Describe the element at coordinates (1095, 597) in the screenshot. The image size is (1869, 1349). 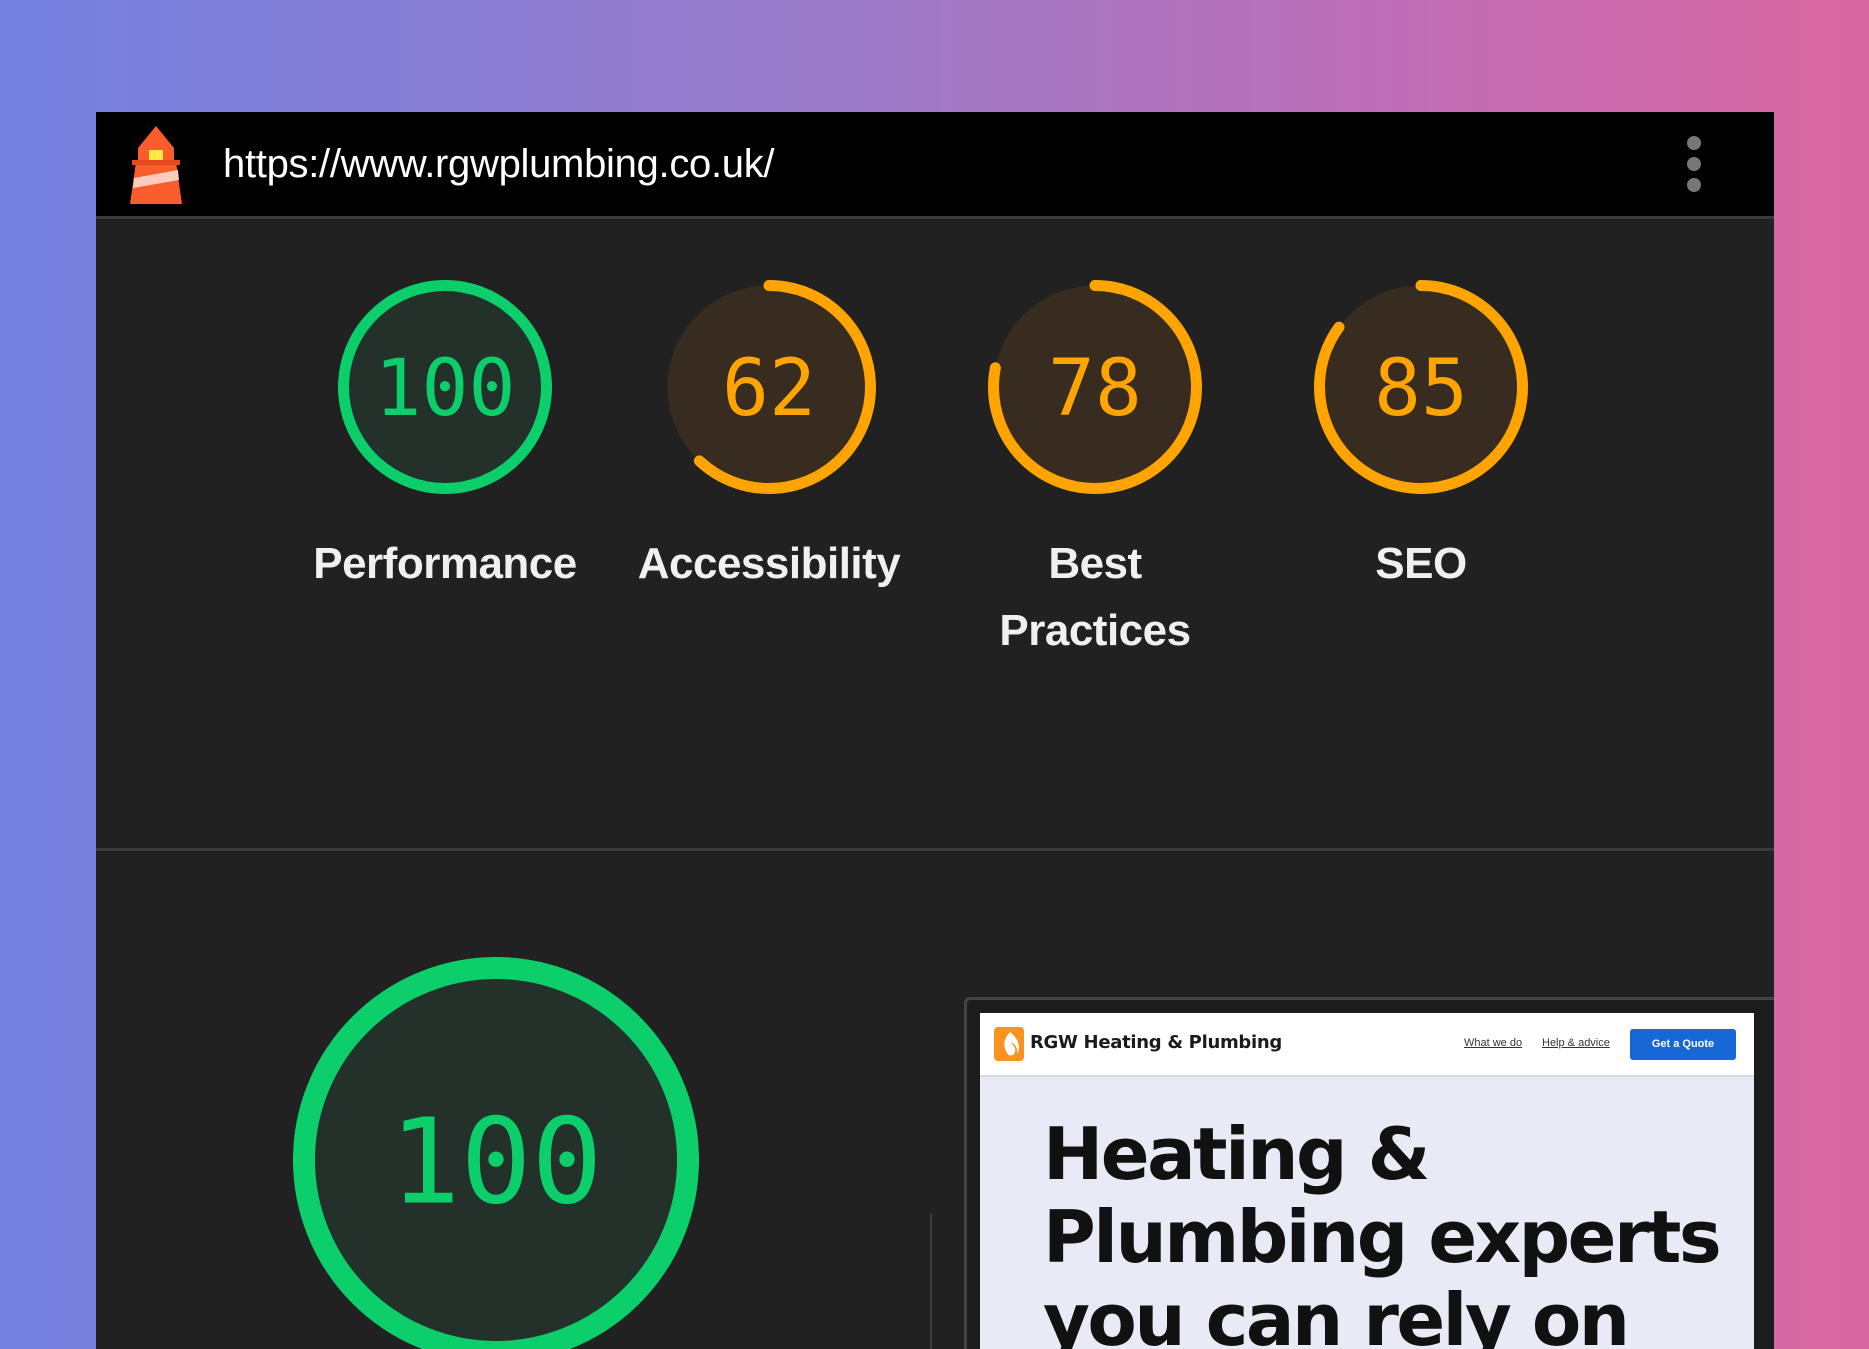
I see `gauge-label: Best Practices` at that location.